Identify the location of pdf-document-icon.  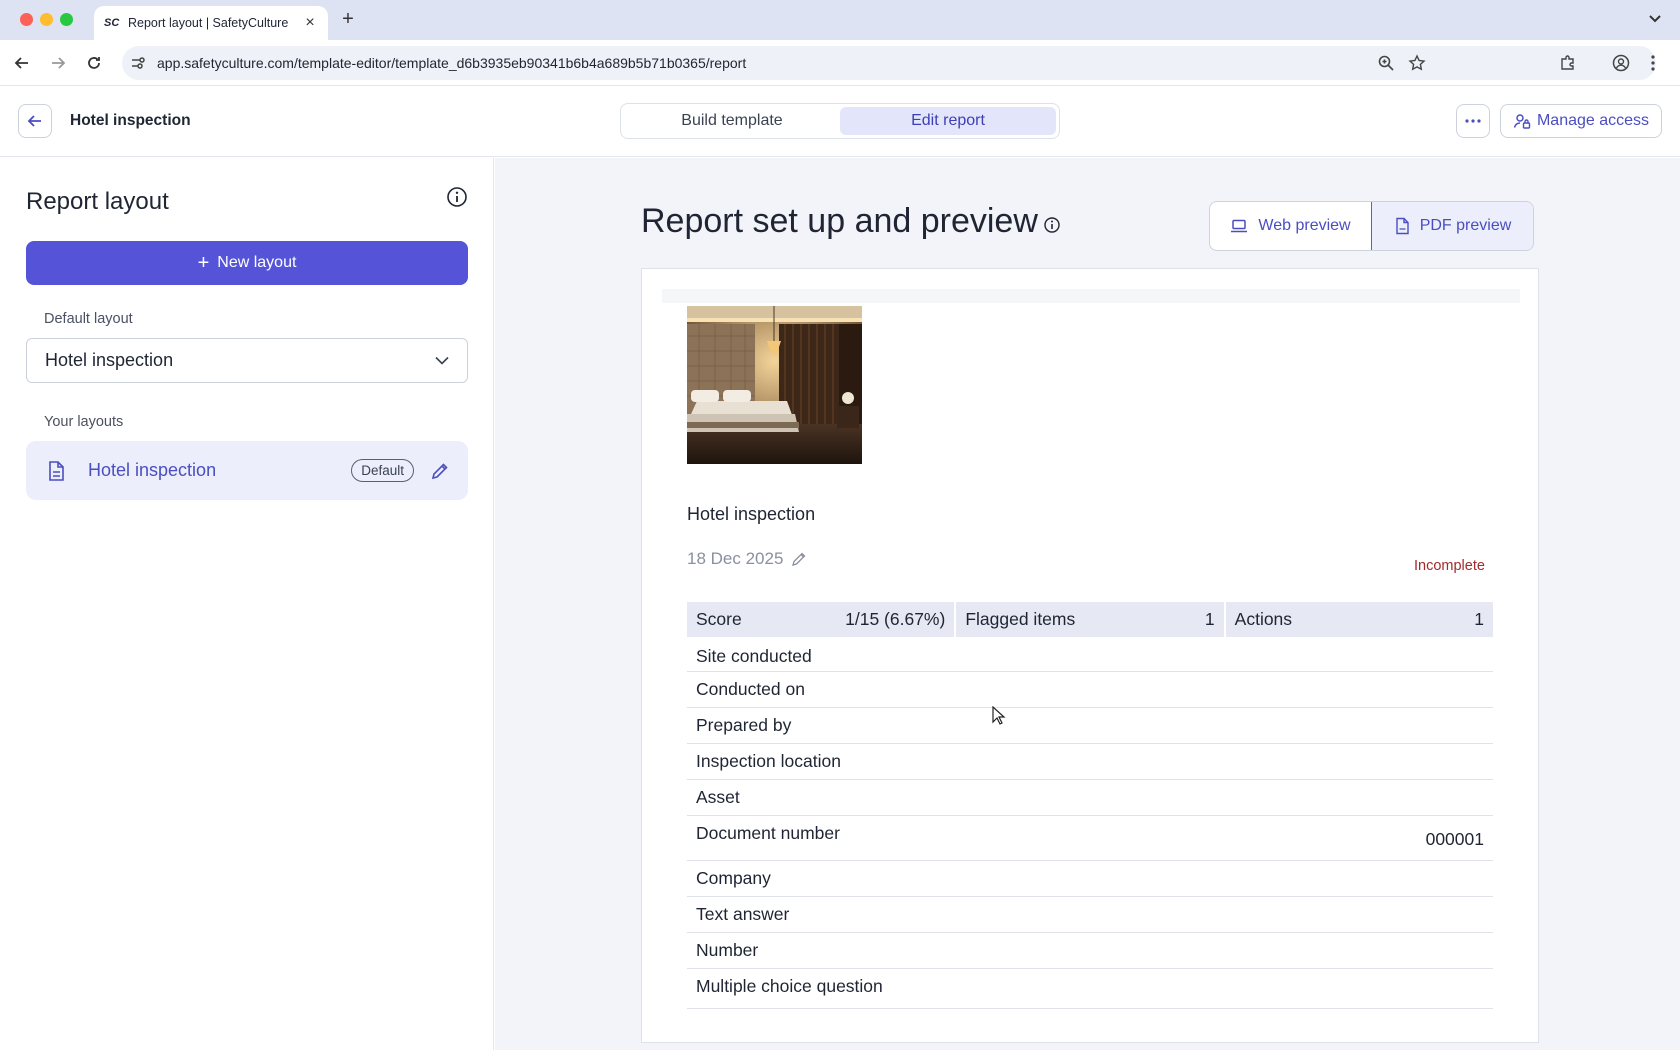
(1402, 226).